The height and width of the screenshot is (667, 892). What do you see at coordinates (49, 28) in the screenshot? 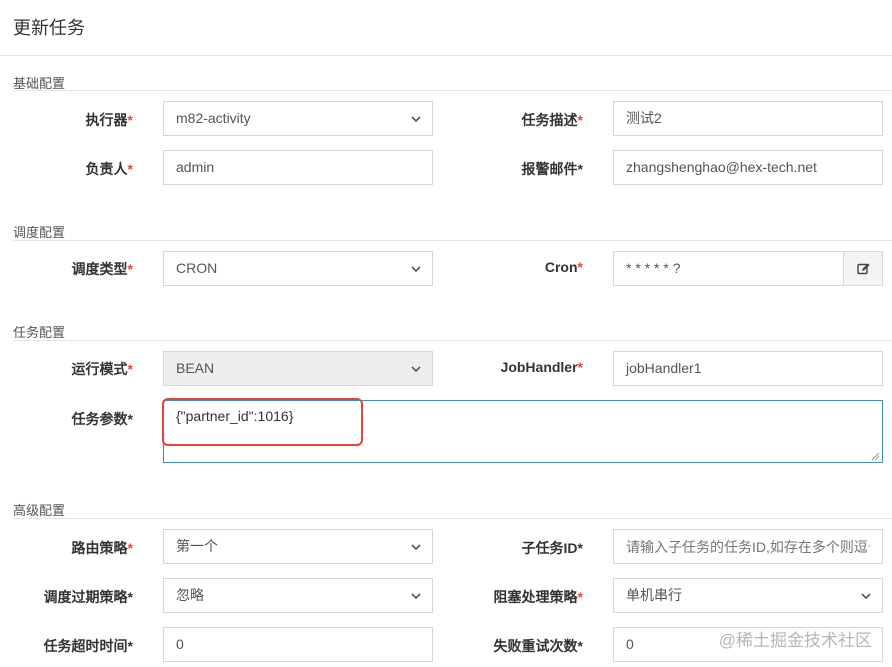
I see `page-title: 更新任务` at bounding box center [49, 28].